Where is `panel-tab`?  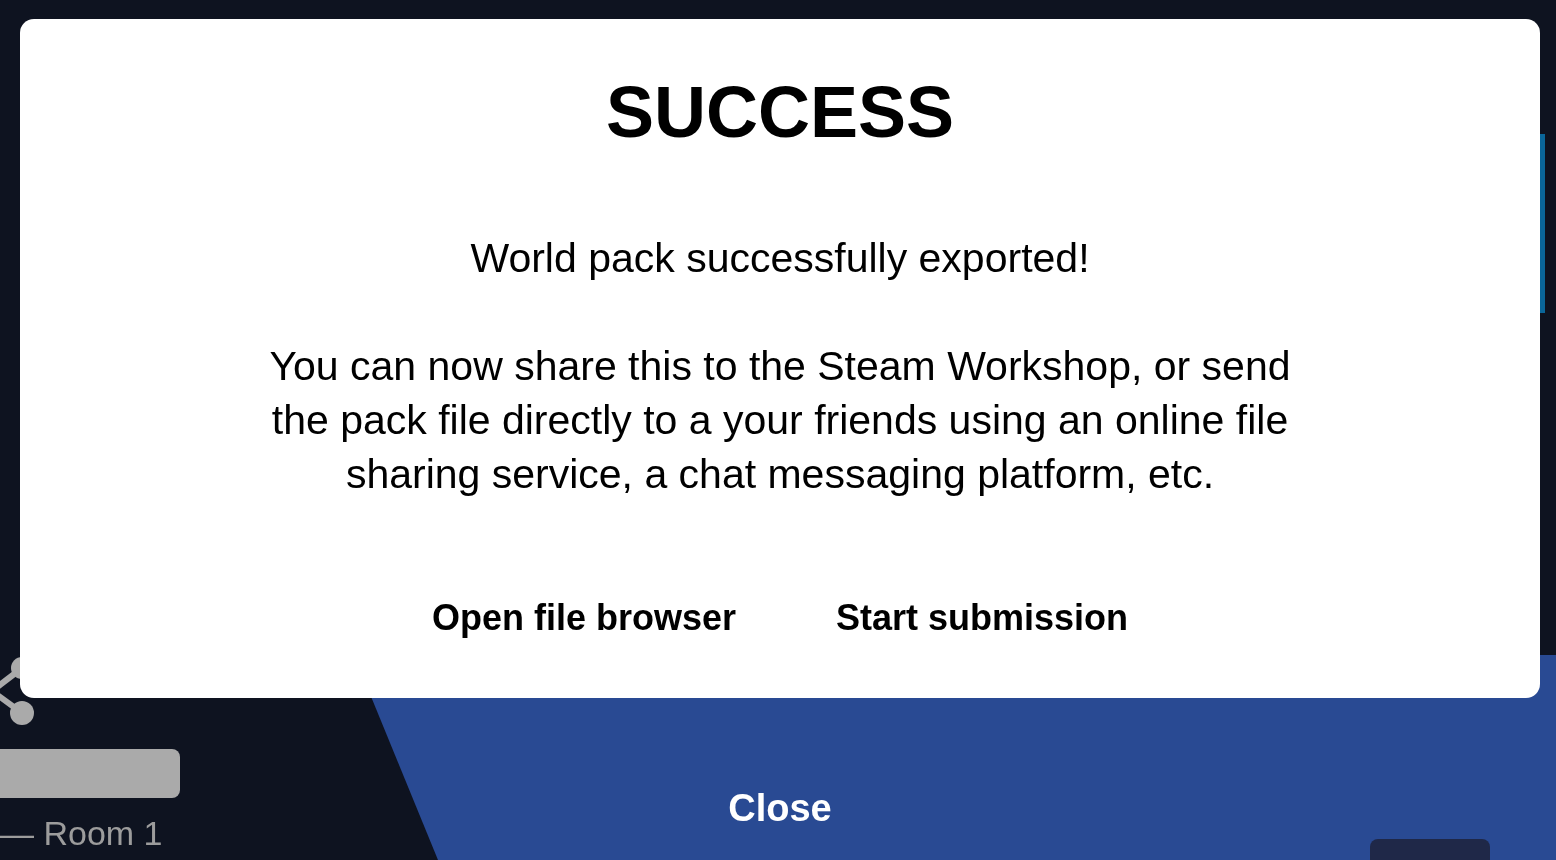 panel-tab is located at coordinates (1430, 849).